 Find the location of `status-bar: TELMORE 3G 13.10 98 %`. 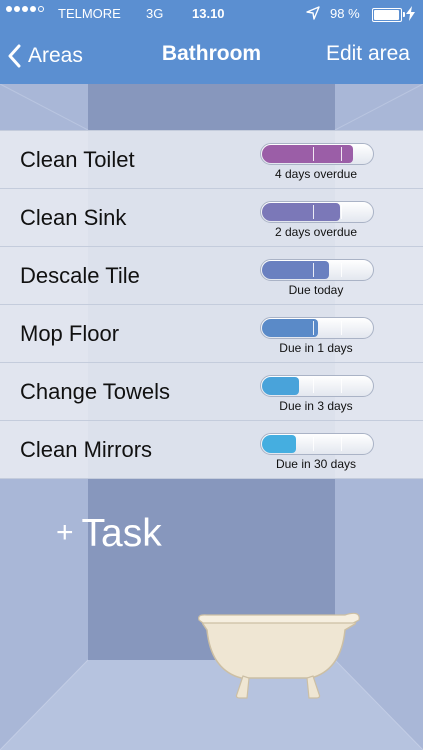

status-bar: TELMORE 3G 13.10 98 % is located at coordinates (211, 14).